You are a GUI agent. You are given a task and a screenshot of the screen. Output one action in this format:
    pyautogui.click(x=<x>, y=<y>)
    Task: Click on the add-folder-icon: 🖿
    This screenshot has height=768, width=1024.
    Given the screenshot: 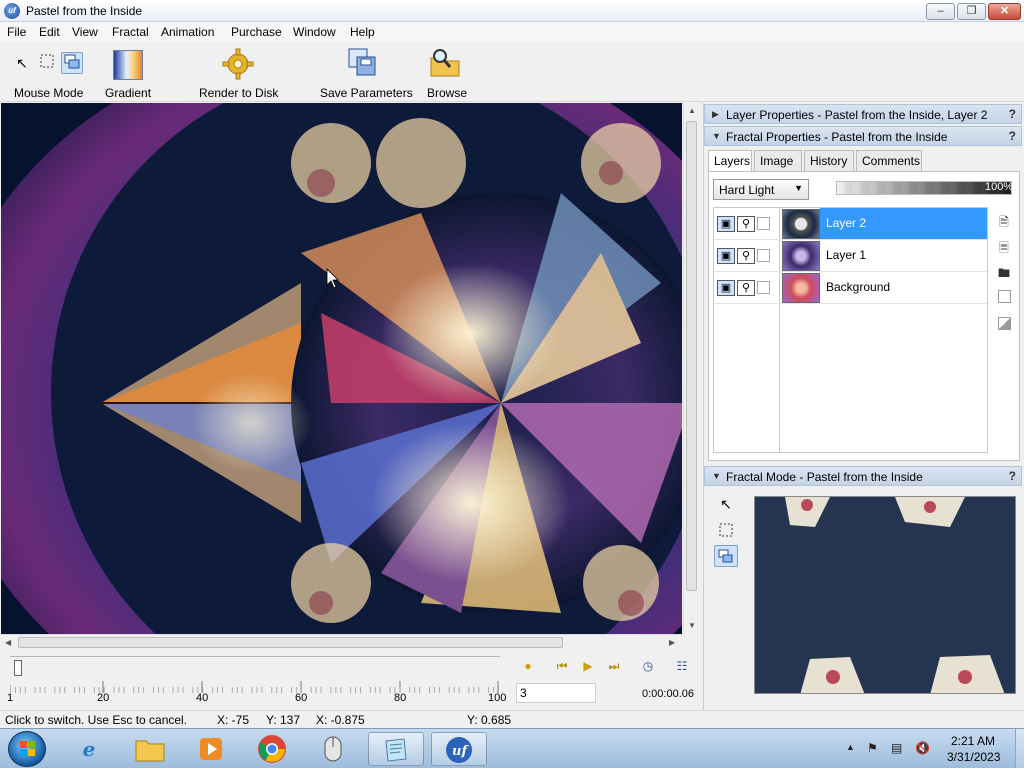 What is the action you would take?
    pyautogui.click(x=1004, y=273)
    